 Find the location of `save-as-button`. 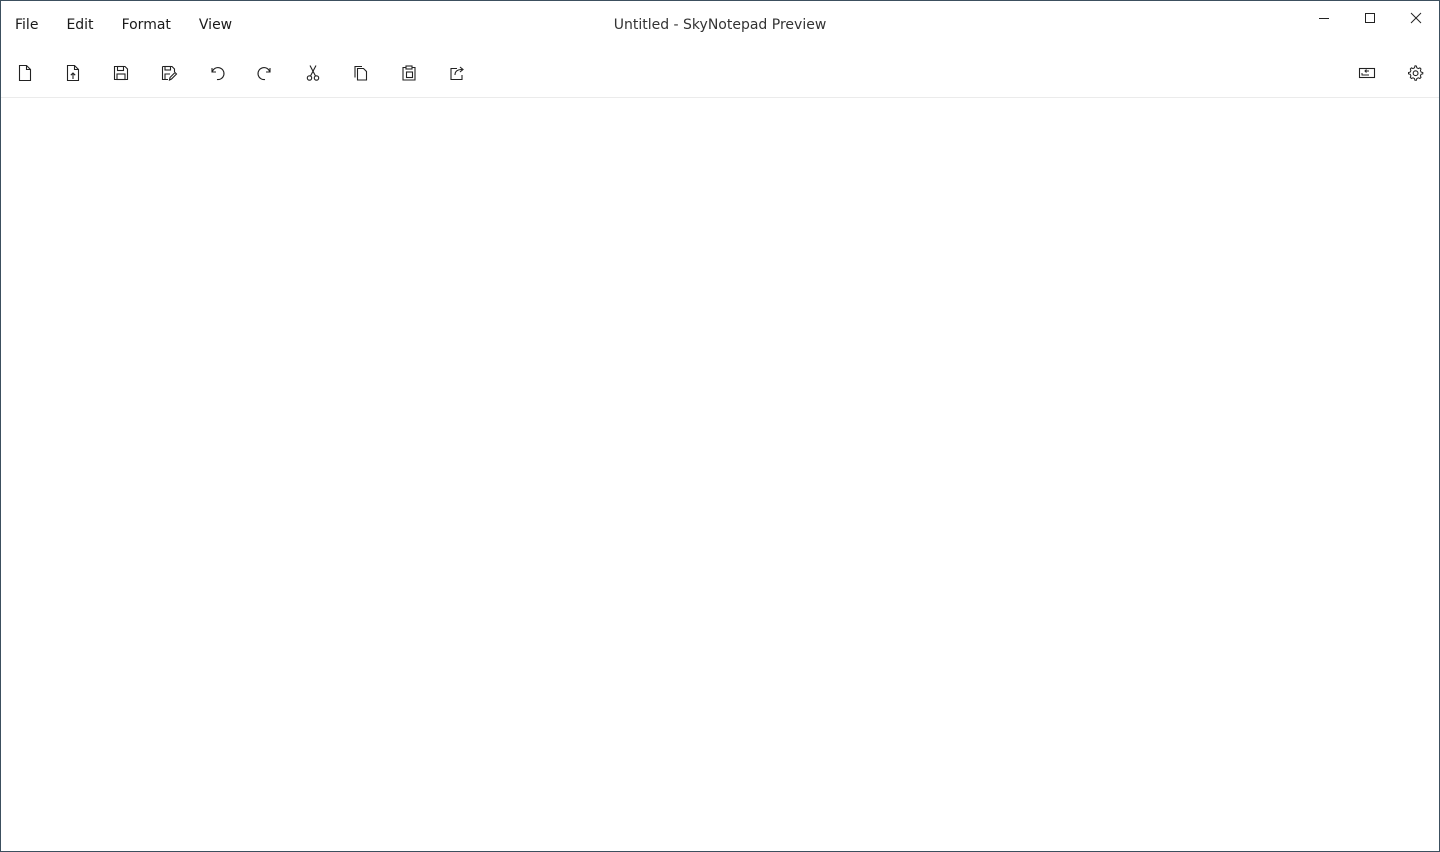

save-as-button is located at coordinates (169, 73).